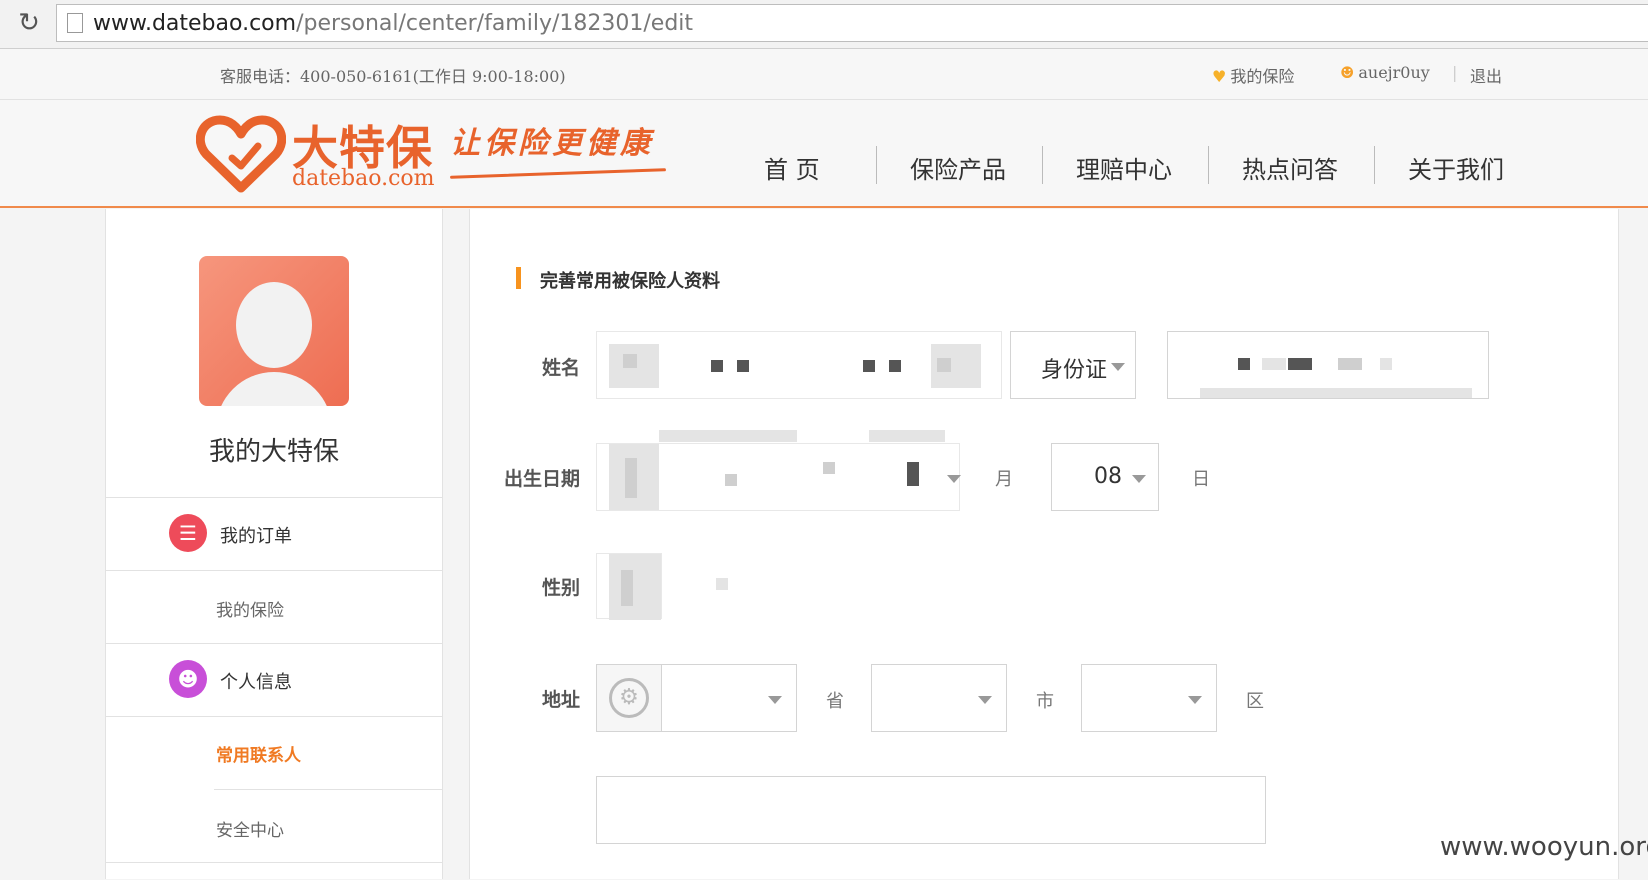 The height and width of the screenshot is (880, 1648). I want to click on birth-day-select: 08, so click(1105, 477).